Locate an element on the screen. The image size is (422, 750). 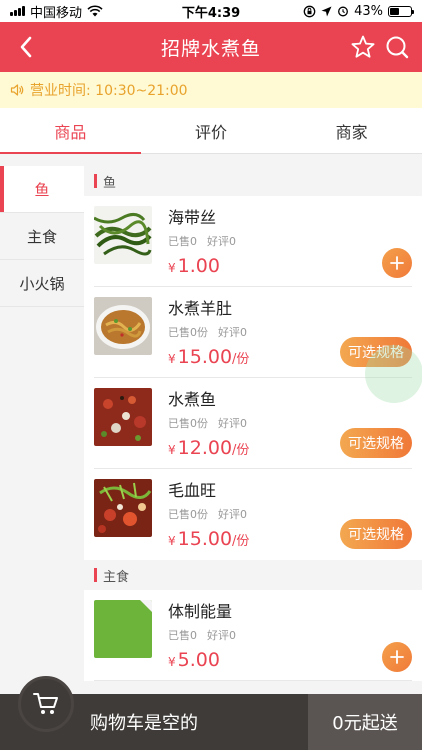
product-item: 毛血旺 已售0份 好评0 ¥ 15.00 /份 可选规格 is located at coordinates (253, 514).